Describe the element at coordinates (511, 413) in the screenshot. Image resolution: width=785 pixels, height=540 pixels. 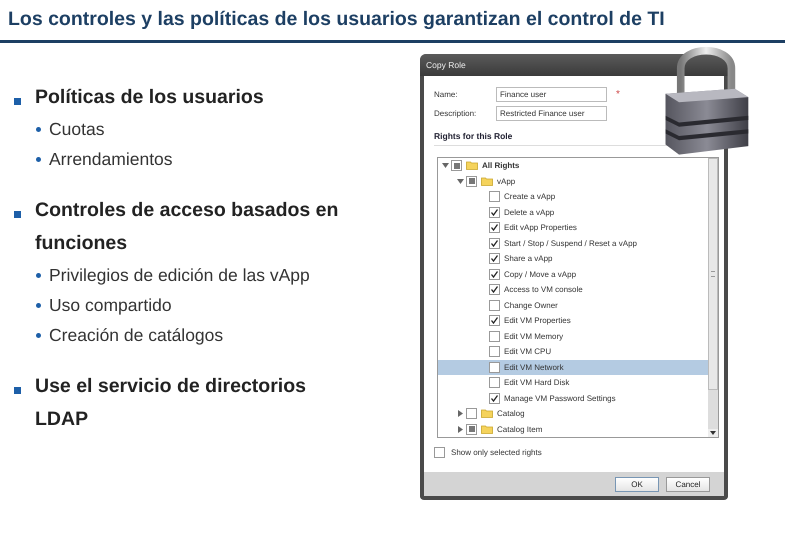
I see `tree-label: Catalog` at that location.